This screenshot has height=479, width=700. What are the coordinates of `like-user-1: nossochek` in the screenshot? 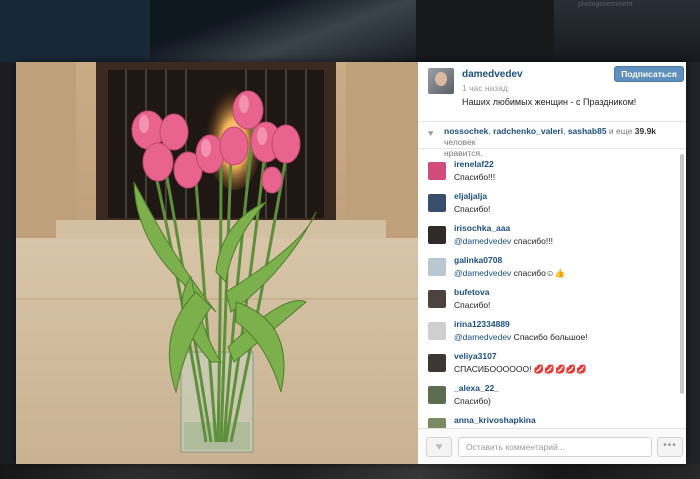 It's located at (466, 131).